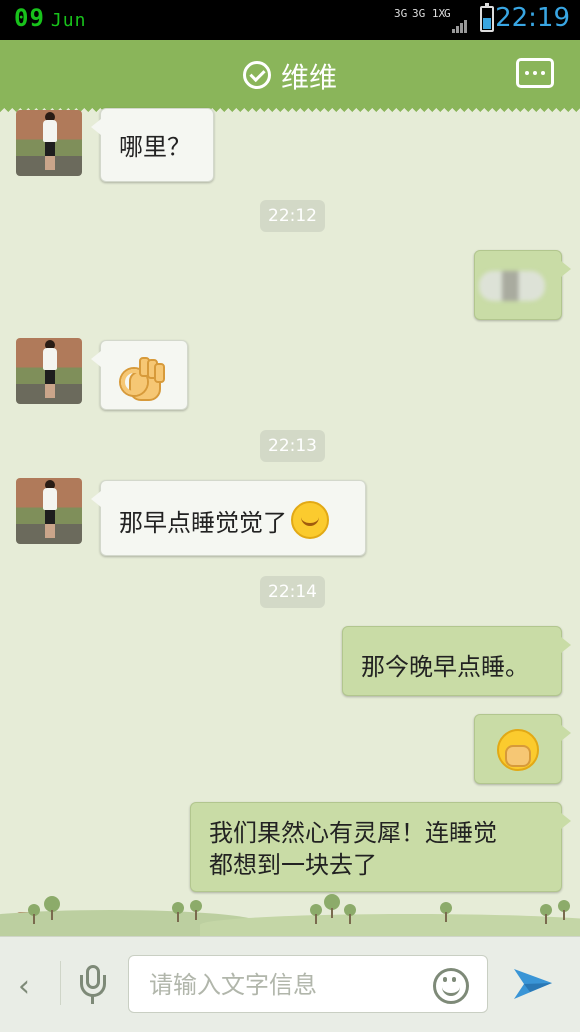  What do you see at coordinates (292, 592) in the screenshot?
I see `timestamp: 22:14` at bounding box center [292, 592].